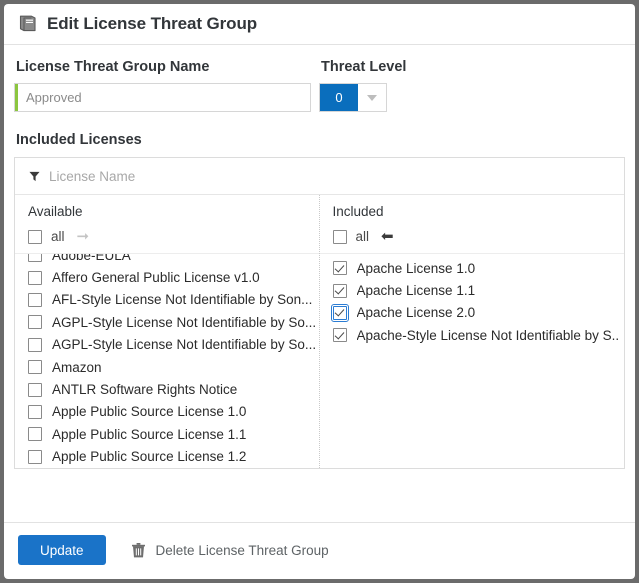 The height and width of the screenshot is (583, 639). I want to click on license-filter-placeholder: License Name, so click(92, 176).